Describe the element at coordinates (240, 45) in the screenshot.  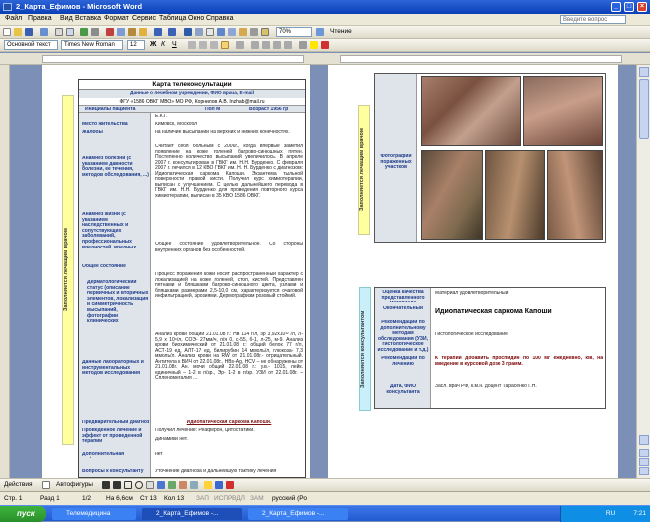
I see `line-spacing-icon` at that location.